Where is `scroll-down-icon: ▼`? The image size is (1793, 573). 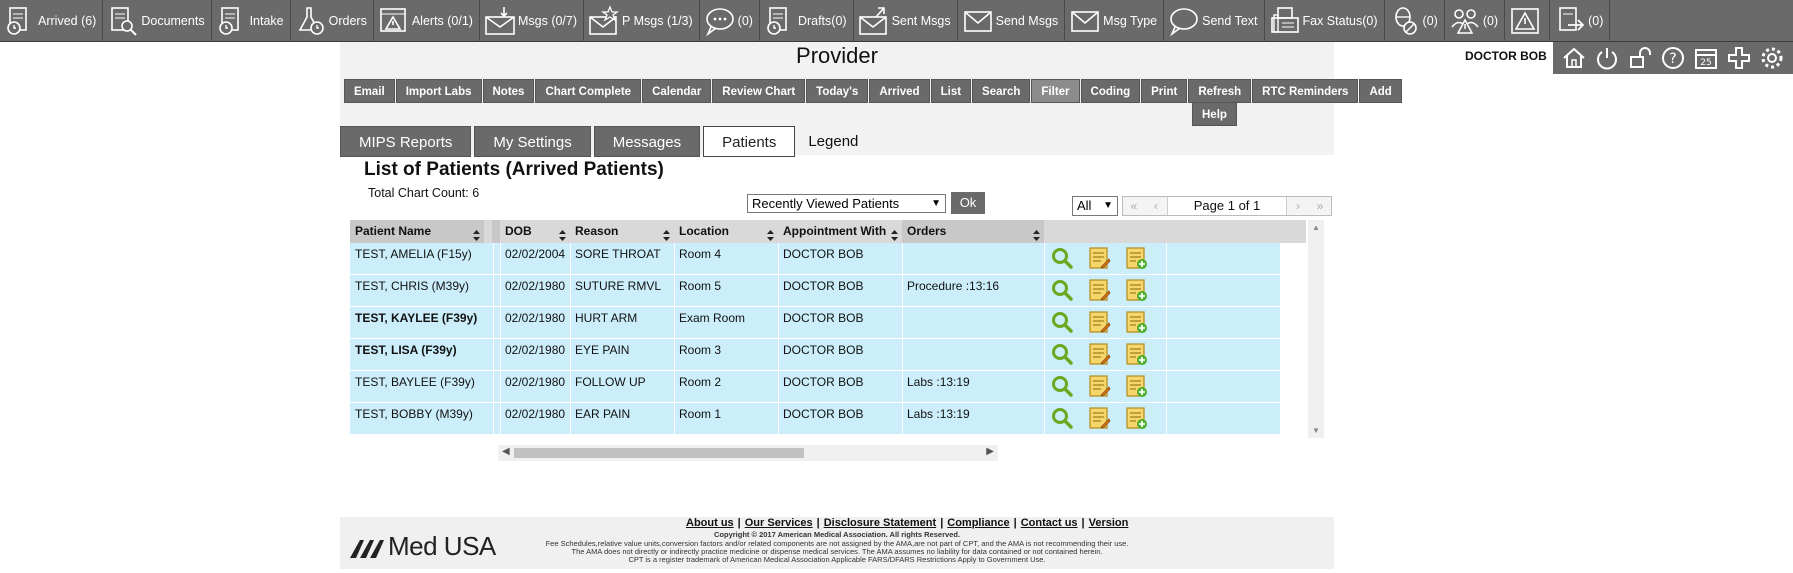 scroll-down-icon: ▼ is located at coordinates (1316, 430).